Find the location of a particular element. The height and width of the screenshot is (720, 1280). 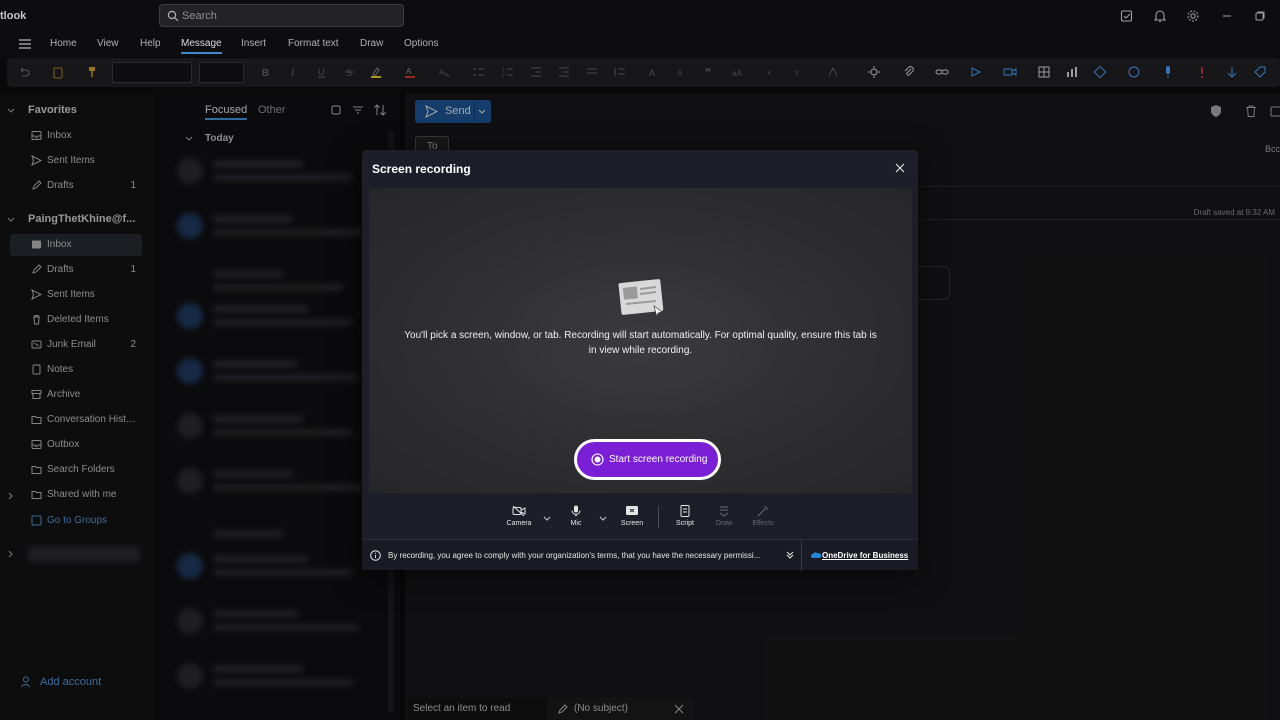

menu-view: View is located at coordinates (108, 43).